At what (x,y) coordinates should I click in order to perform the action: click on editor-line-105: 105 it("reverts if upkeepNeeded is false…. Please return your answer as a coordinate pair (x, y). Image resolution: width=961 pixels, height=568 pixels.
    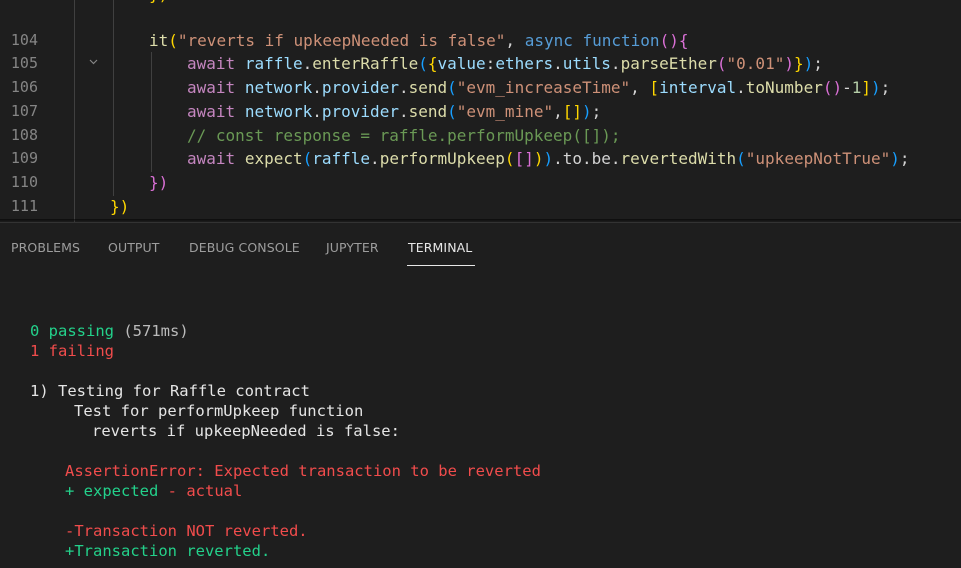
    Looking at the image, I should click on (480, 51).